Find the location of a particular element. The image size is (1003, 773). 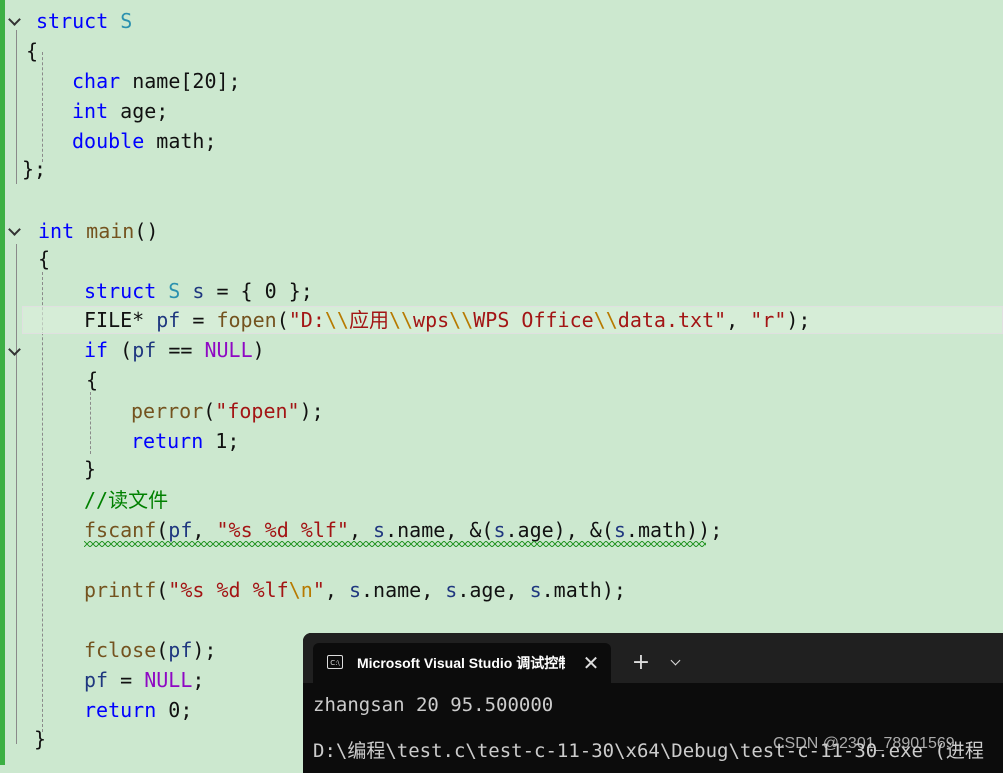

terminal-tab: C:\ Microsoft Visual Studio 调试控制台 ✕ is located at coordinates (462, 663).